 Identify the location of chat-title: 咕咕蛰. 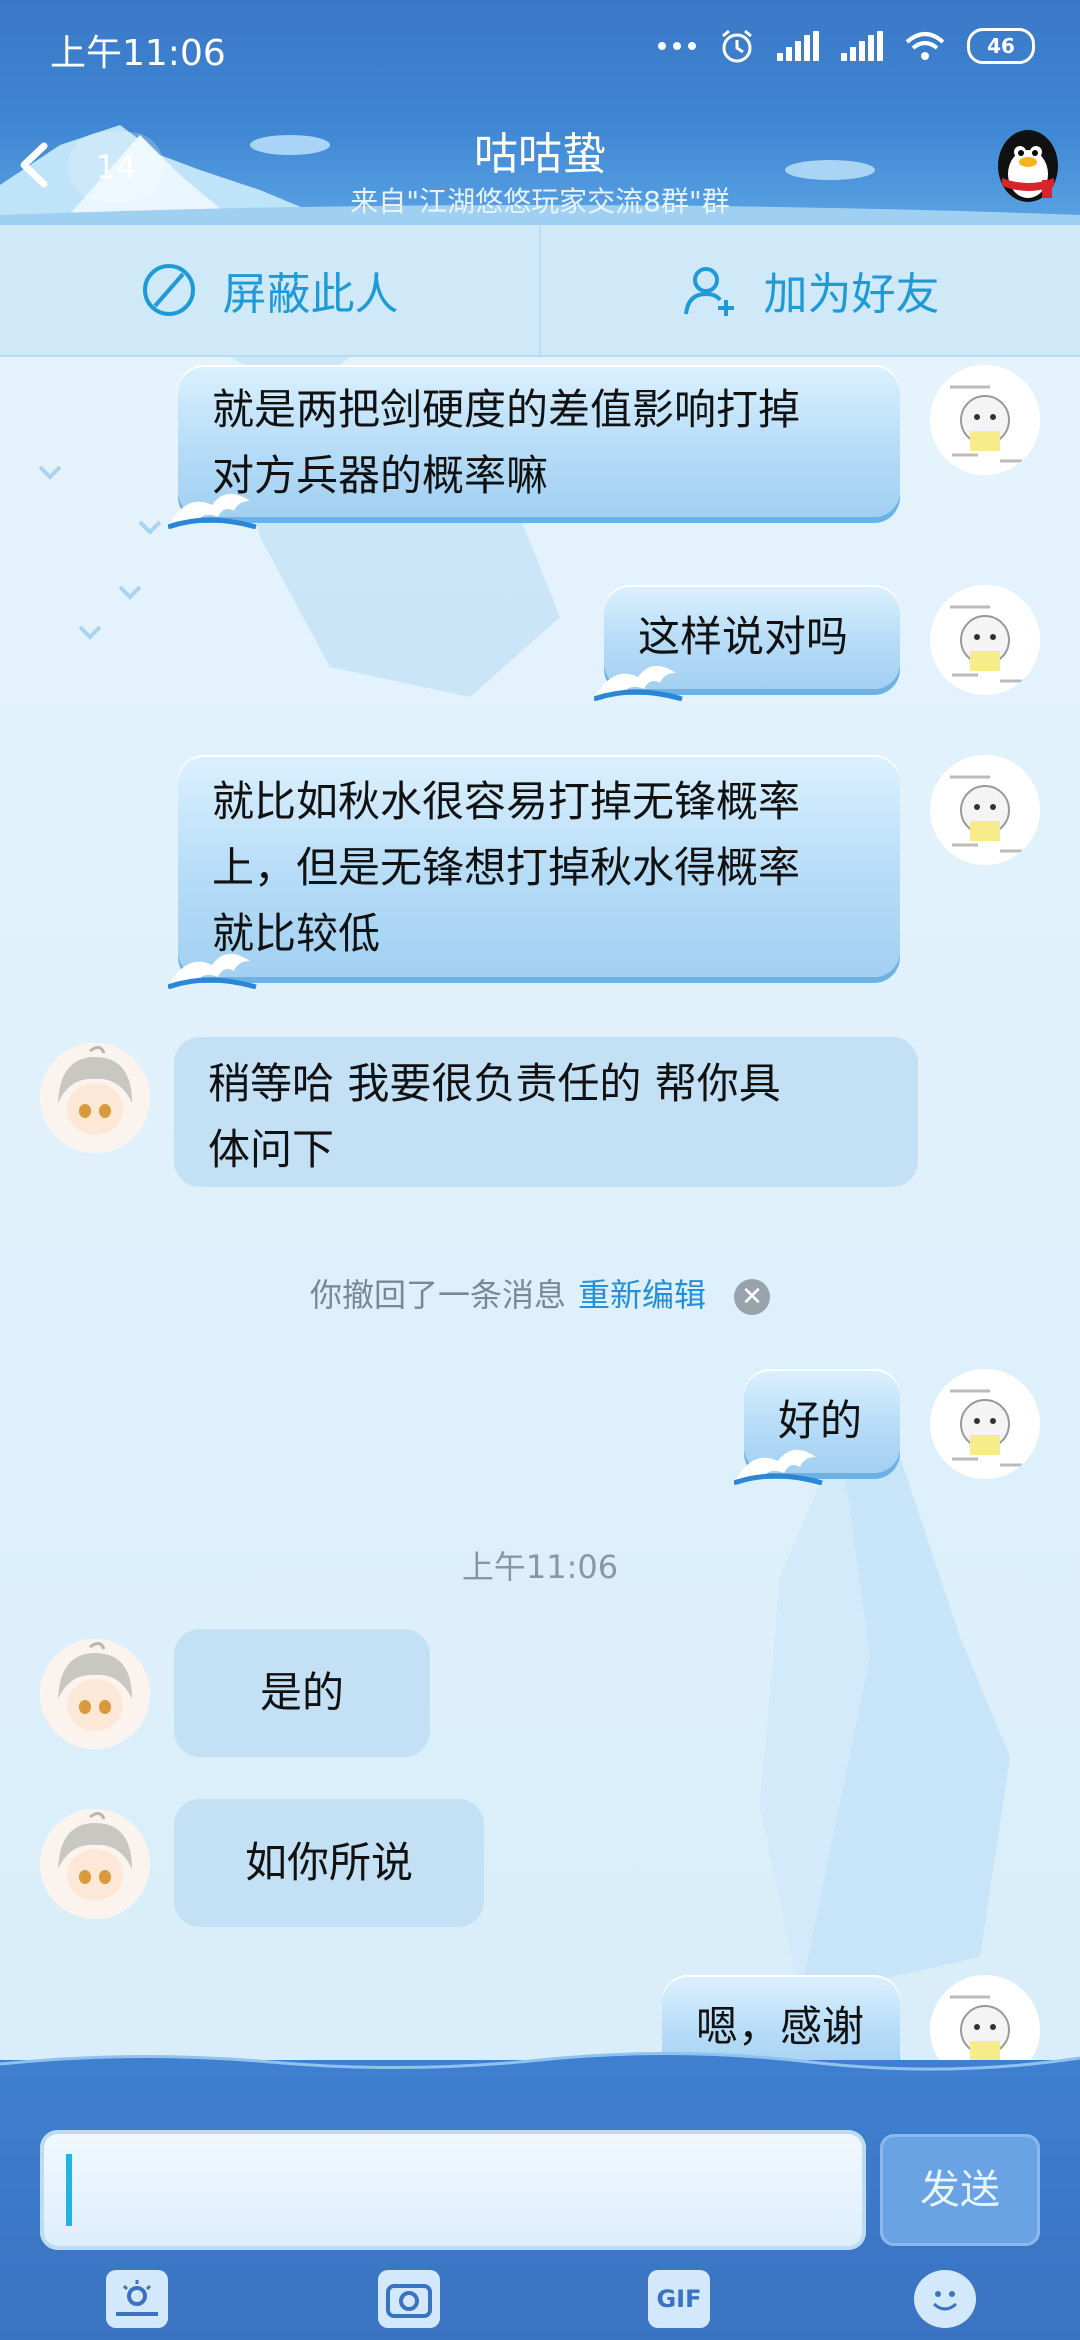
(540, 154).